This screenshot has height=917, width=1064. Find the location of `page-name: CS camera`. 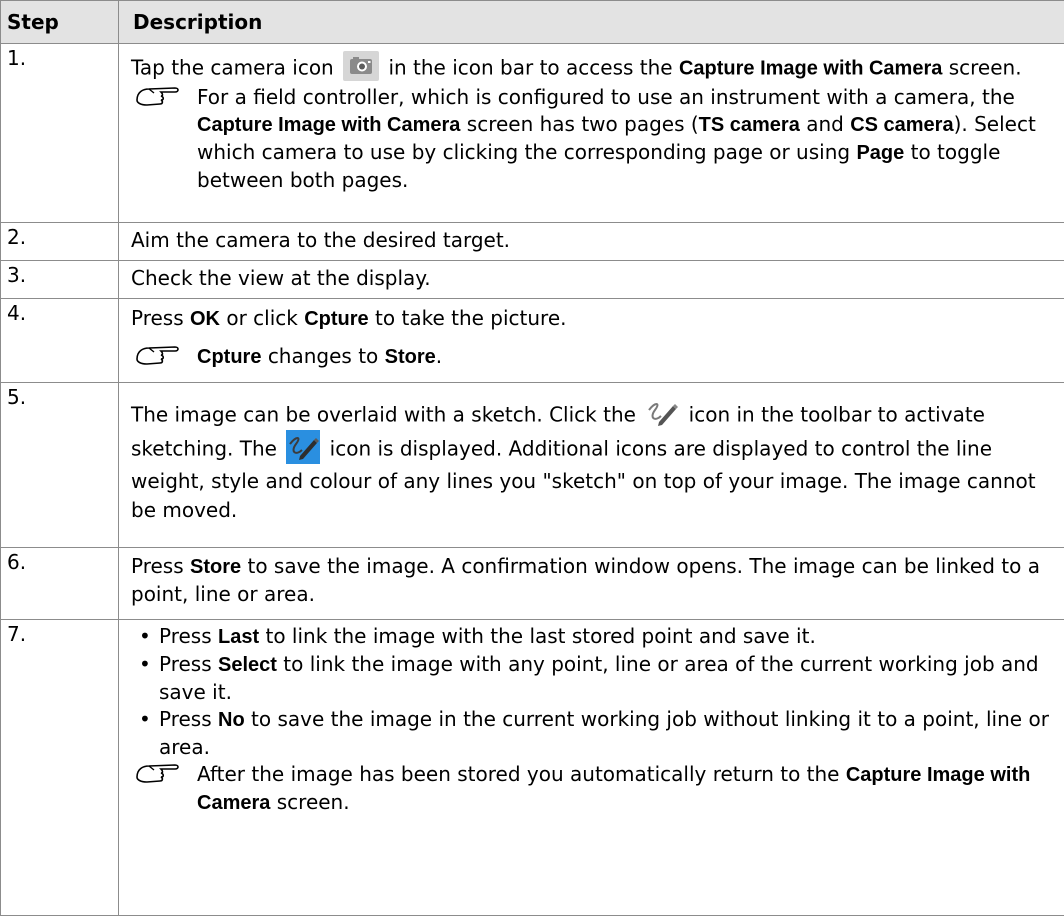

page-name: CS camera is located at coordinates (902, 125).